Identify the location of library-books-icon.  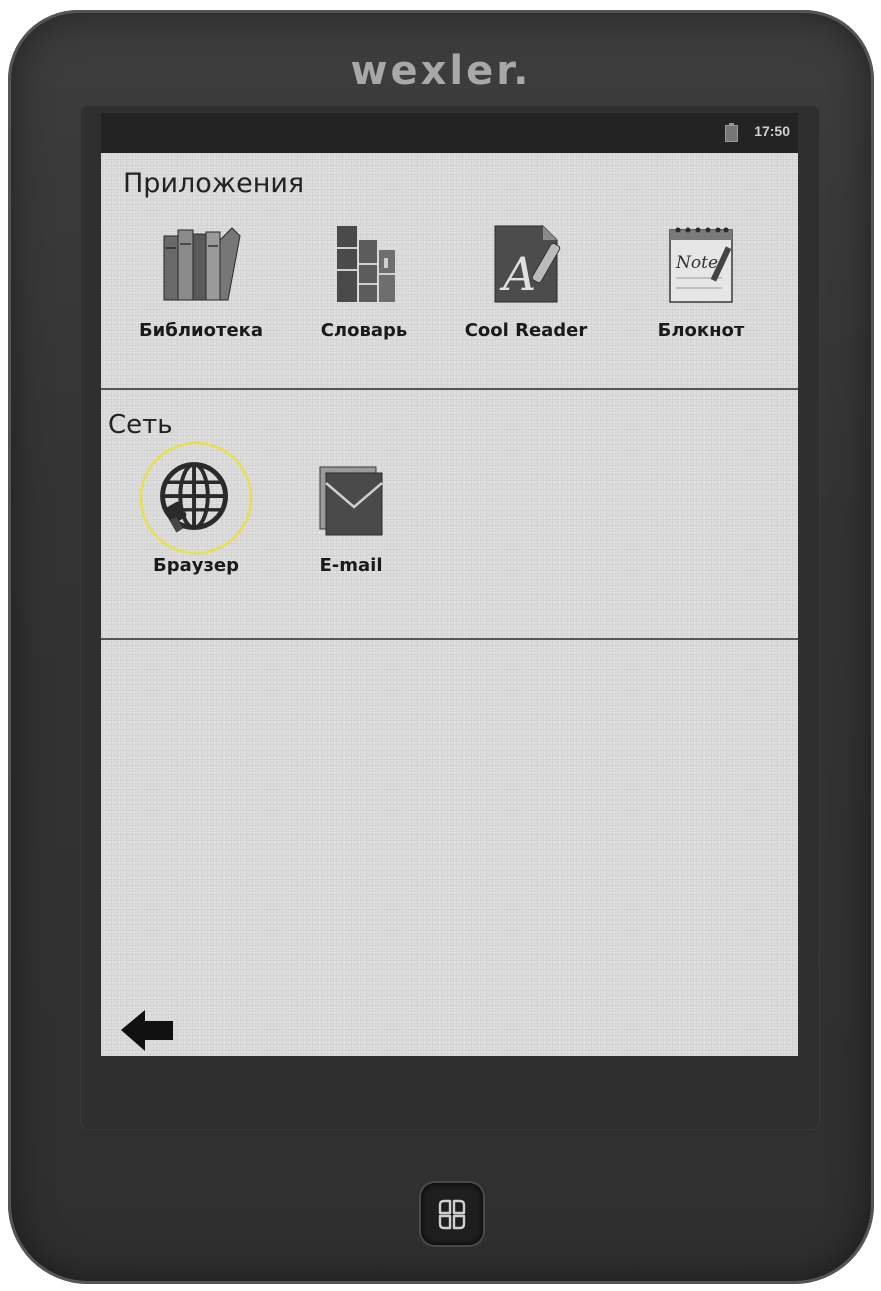
(202, 264).